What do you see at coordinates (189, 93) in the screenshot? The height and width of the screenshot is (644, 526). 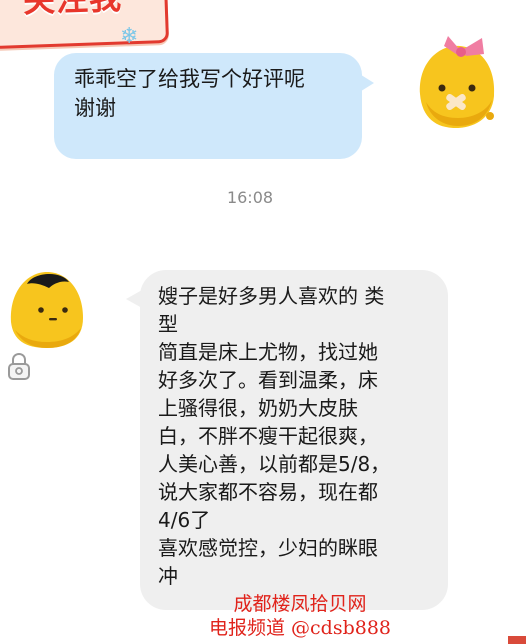 I see `outgoing-message-text: 乖乖空了给我写个好评呢 谢谢` at bounding box center [189, 93].